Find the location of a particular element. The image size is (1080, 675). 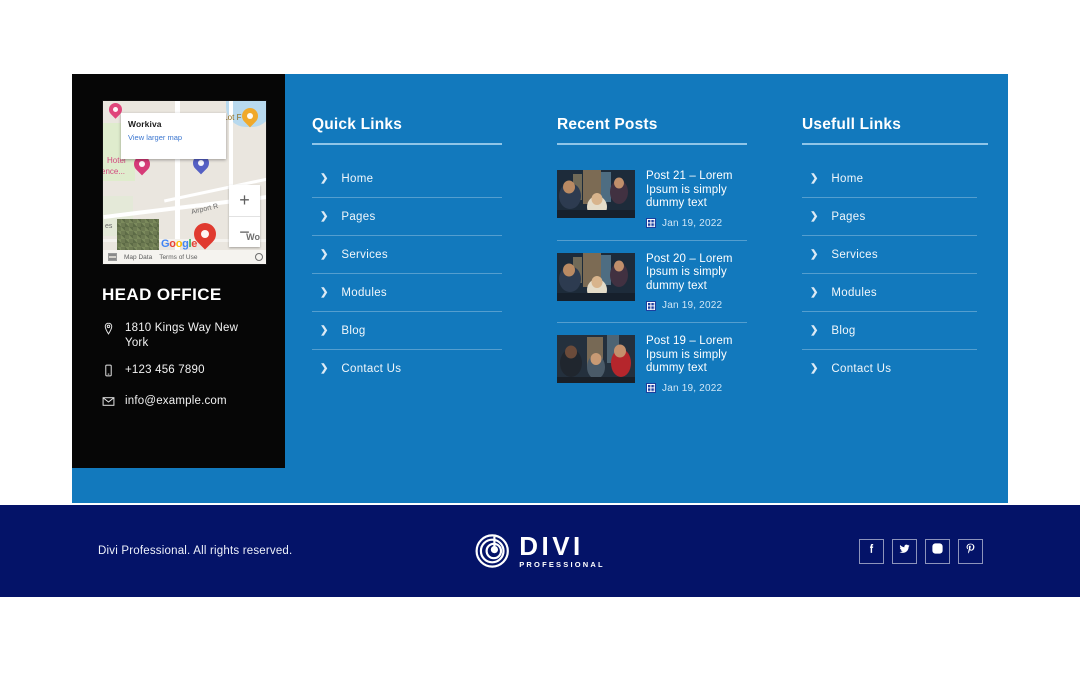

contact-address-row: 1810 Kings Way New York is located at coordinates (182, 336).